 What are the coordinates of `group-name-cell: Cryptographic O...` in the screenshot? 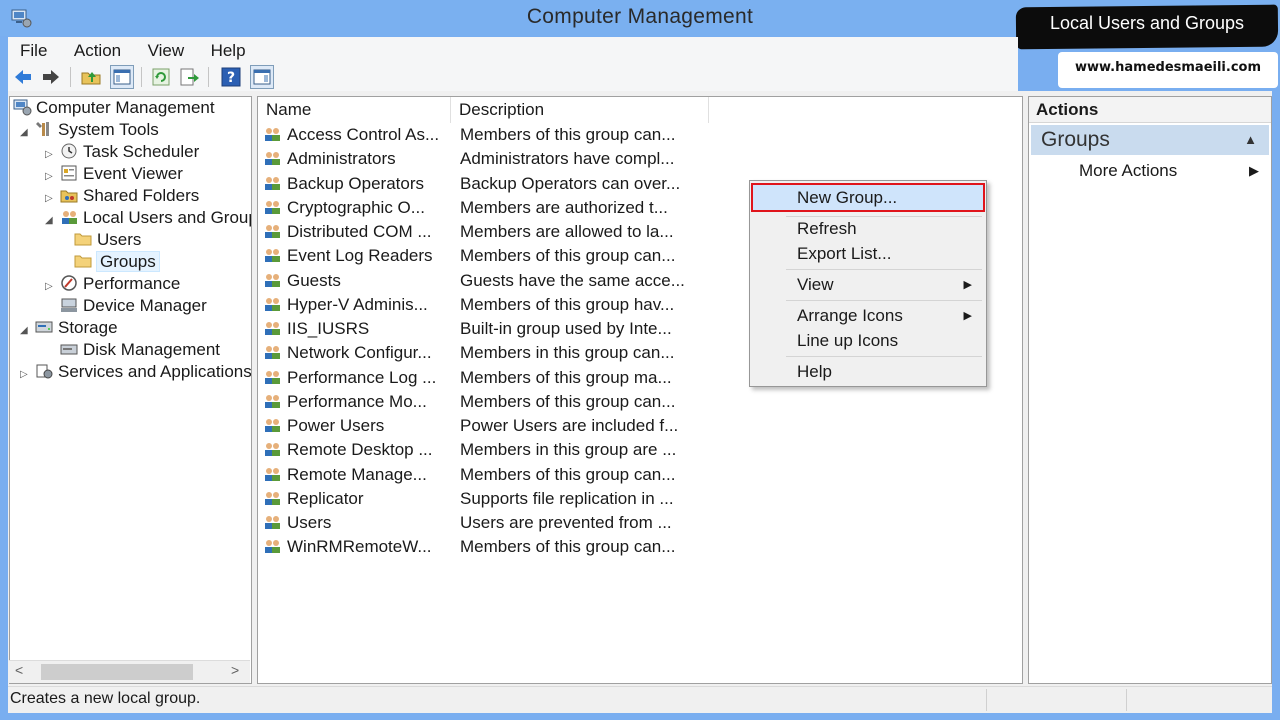 It's located at (357, 208).